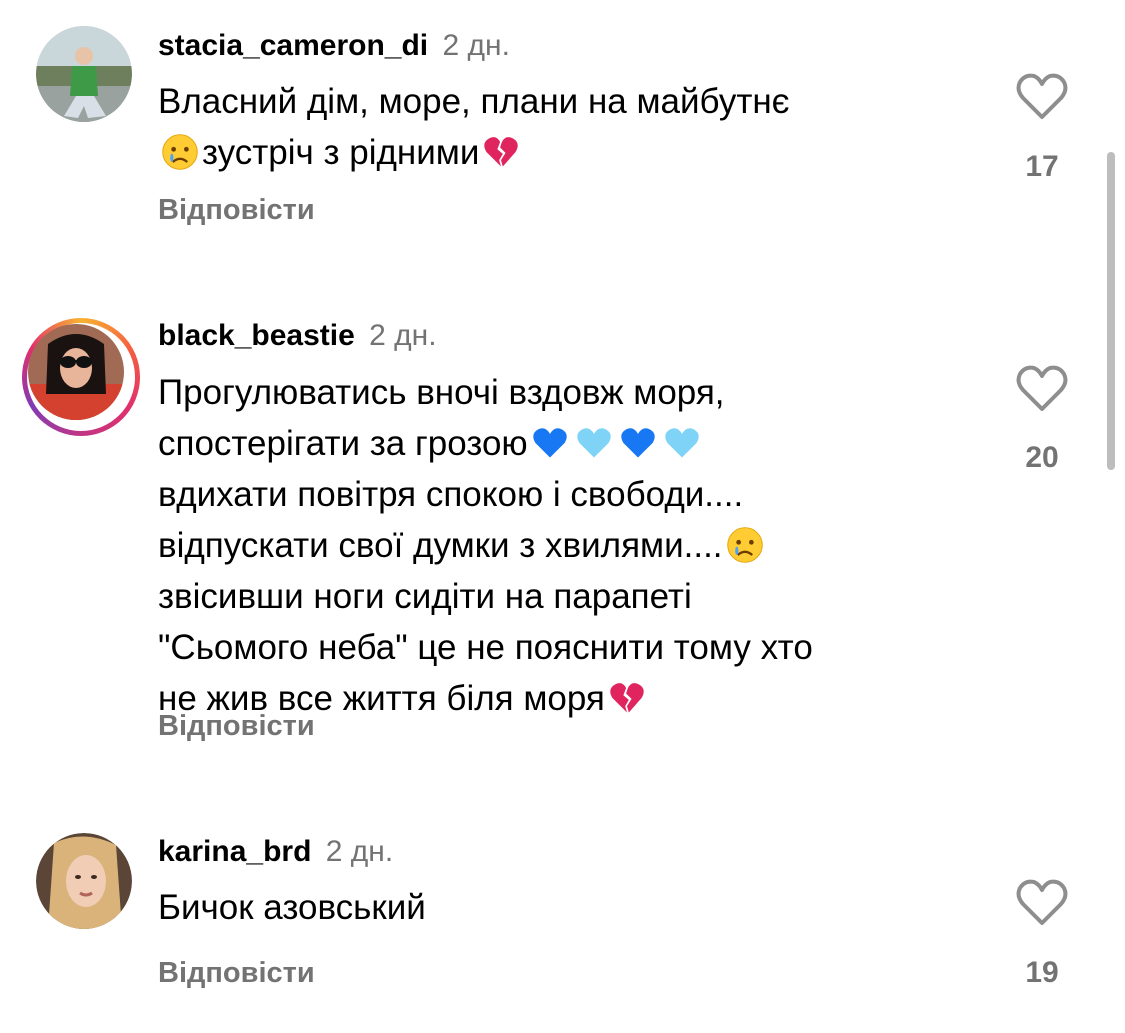 This screenshot has width=1125, height=1033. Describe the element at coordinates (425, 596) in the screenshot. I see `comment-text-part: звісивши ноги сидіти на парапеті` at that location.